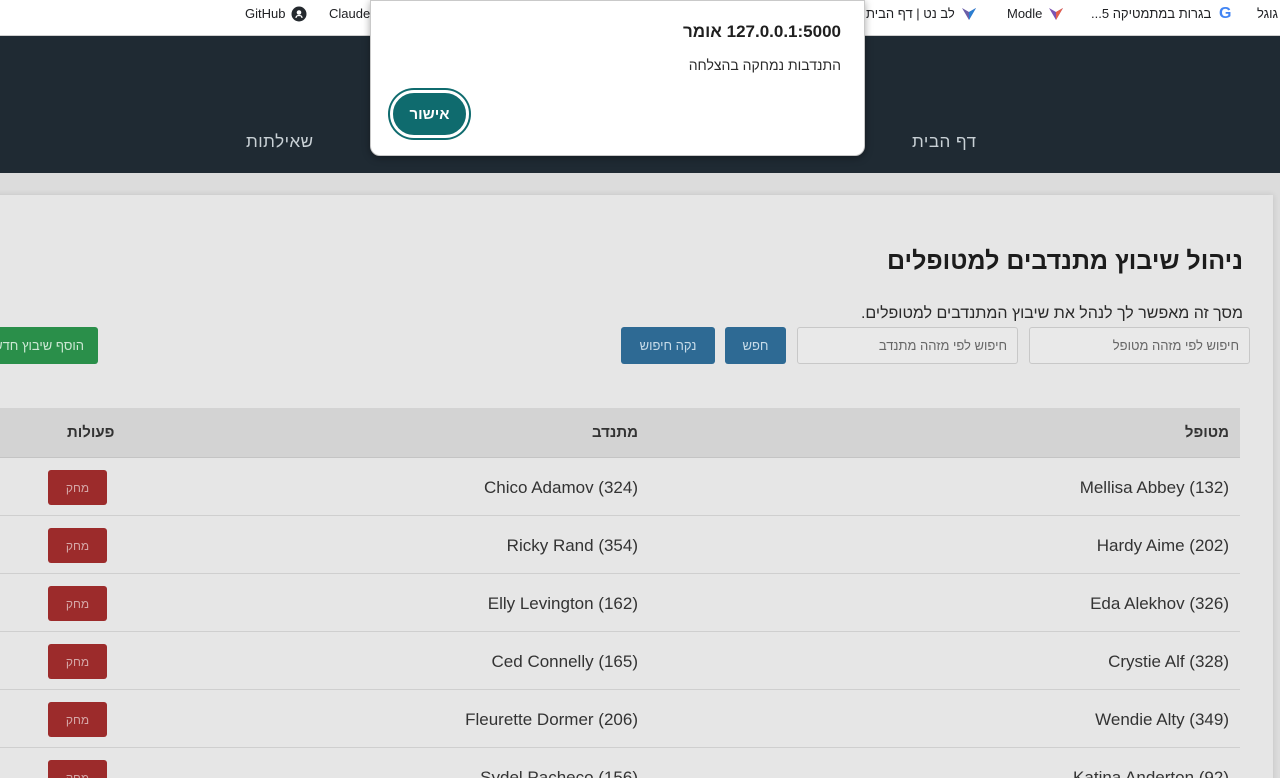  Describe the element at coordinates (91, 432) in the screenshot. I see `column-header-actions: פעולות` at that location.